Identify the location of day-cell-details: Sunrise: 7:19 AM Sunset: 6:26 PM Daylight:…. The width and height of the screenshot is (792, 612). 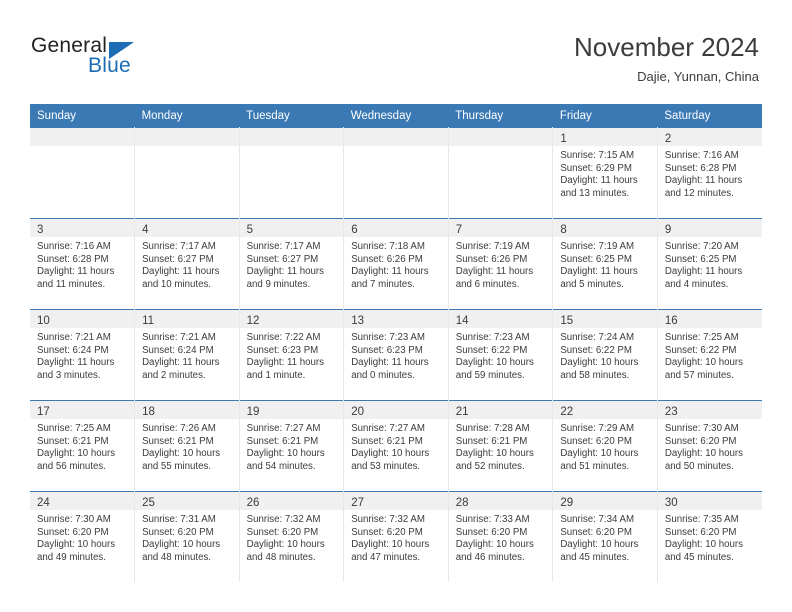
(501, 264).